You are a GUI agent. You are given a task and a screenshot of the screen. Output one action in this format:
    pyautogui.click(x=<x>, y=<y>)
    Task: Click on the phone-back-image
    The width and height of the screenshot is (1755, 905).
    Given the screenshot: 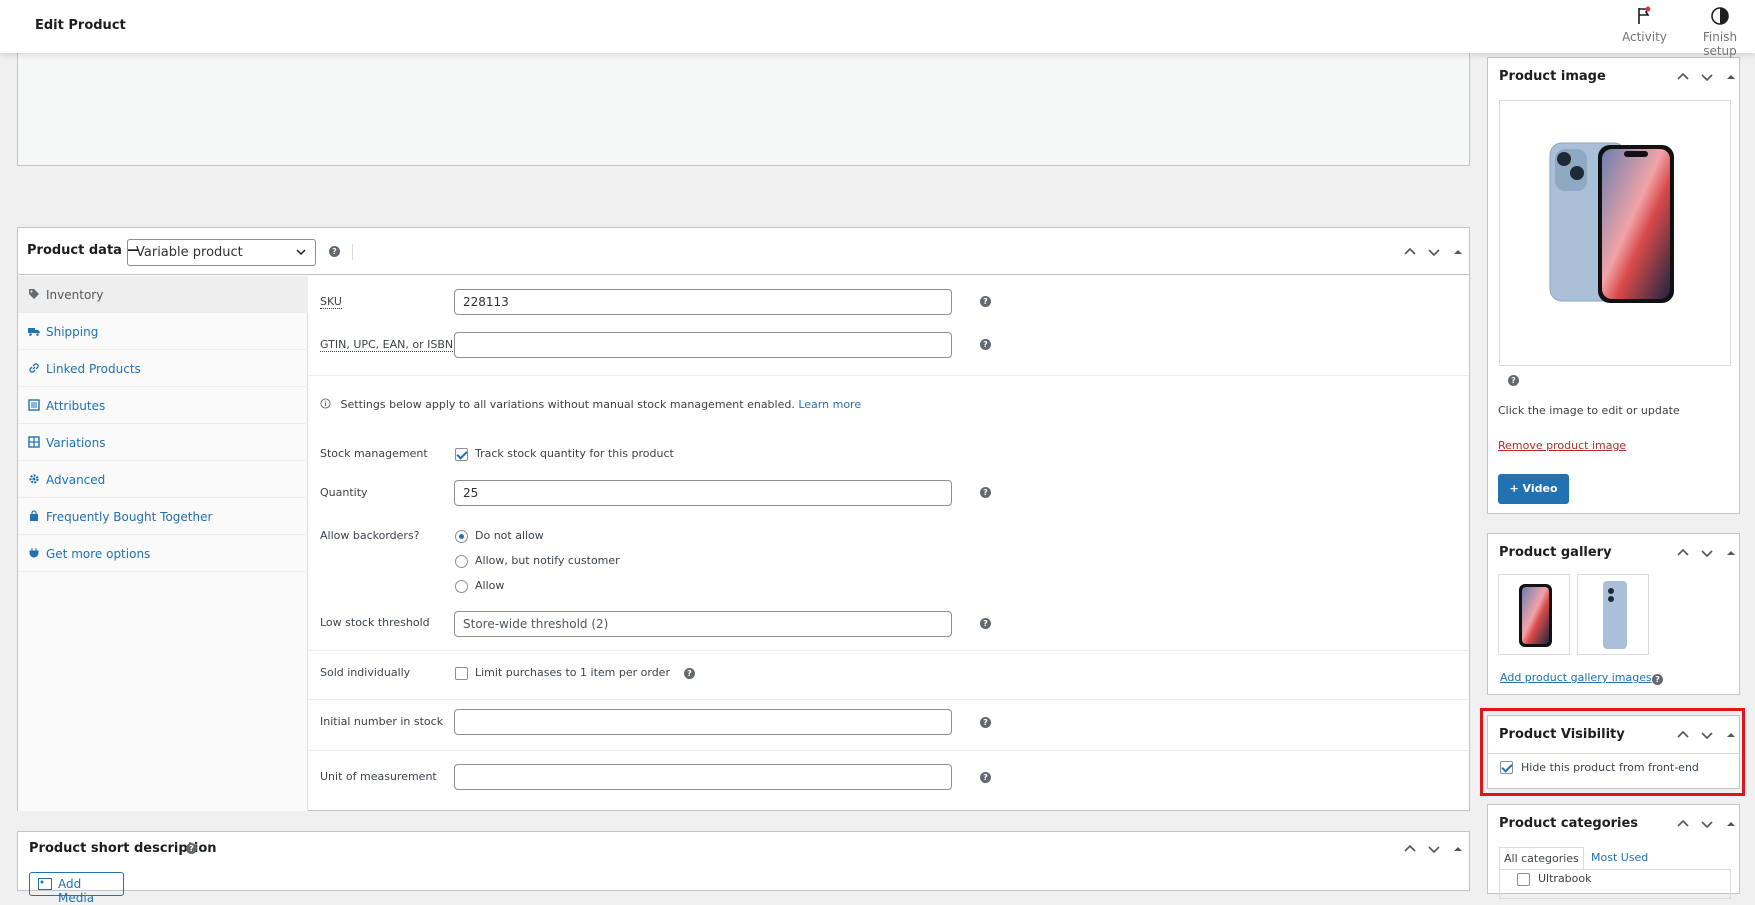 What is the action you would take?
    pyautogui.click(x=1615, y=615)
    